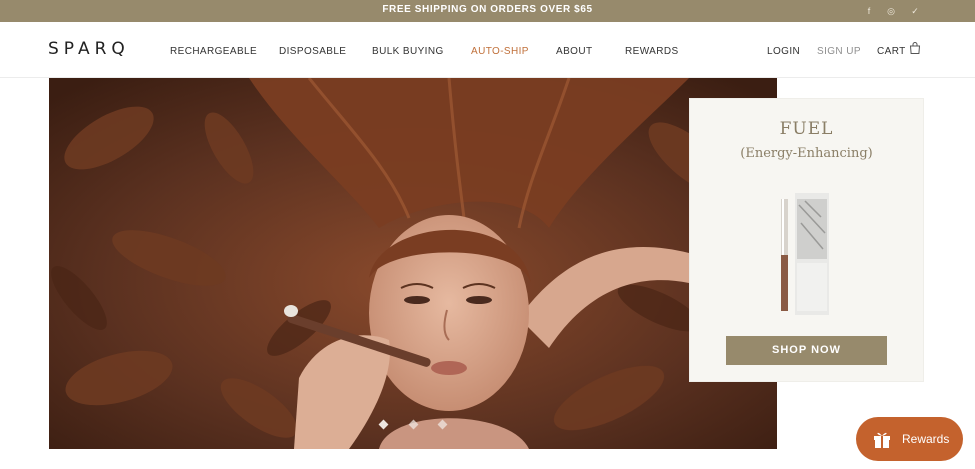  What do you see at coordinates (213, 51) in the screenshot?
I see `nav-item-rechargeable: RECHARGEABLE` at bounding box center [213, 51].